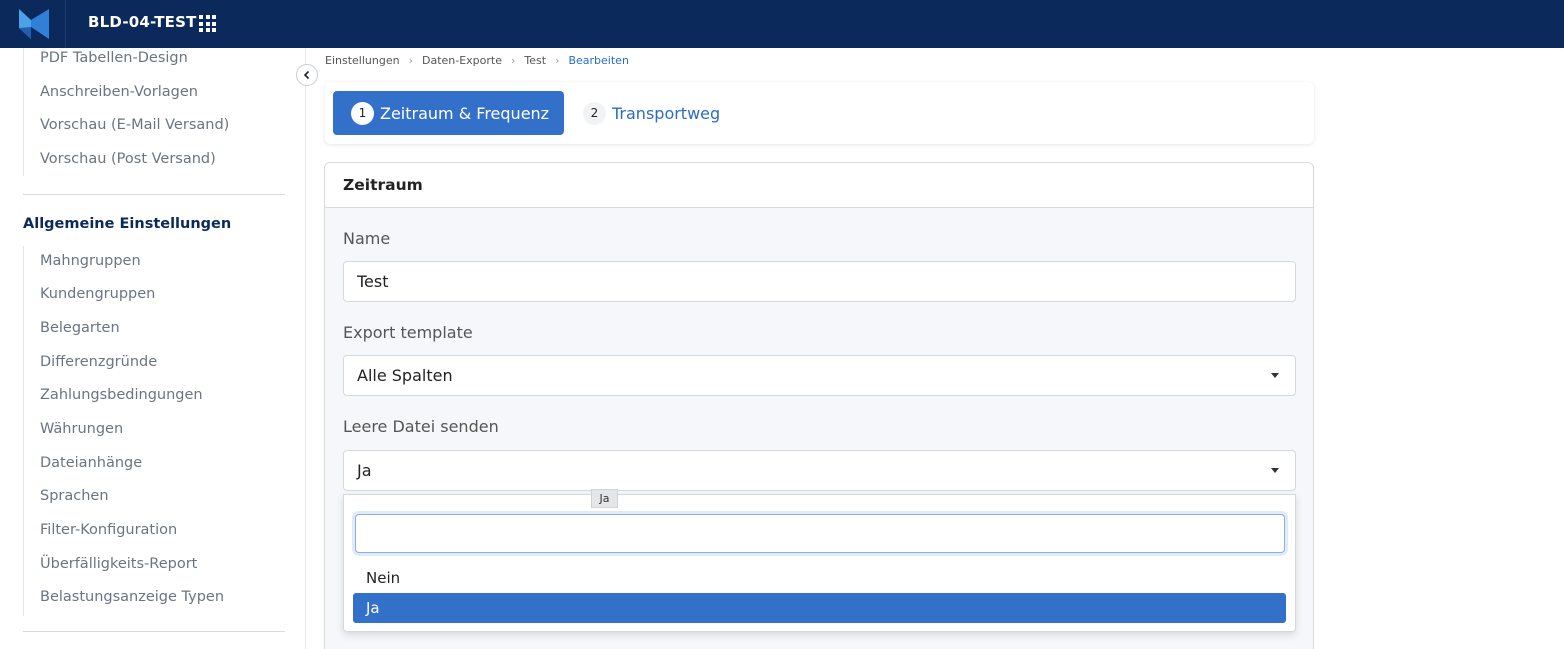 Image resolution: width=1564 pixels, height=649 pixels. What do you see at coordinates (118, 564) in the screenshot?
I see `sidebar-item-ueberfaelligkeits-report: Überfälligkeits-Report` at bounding box center [118, 564].